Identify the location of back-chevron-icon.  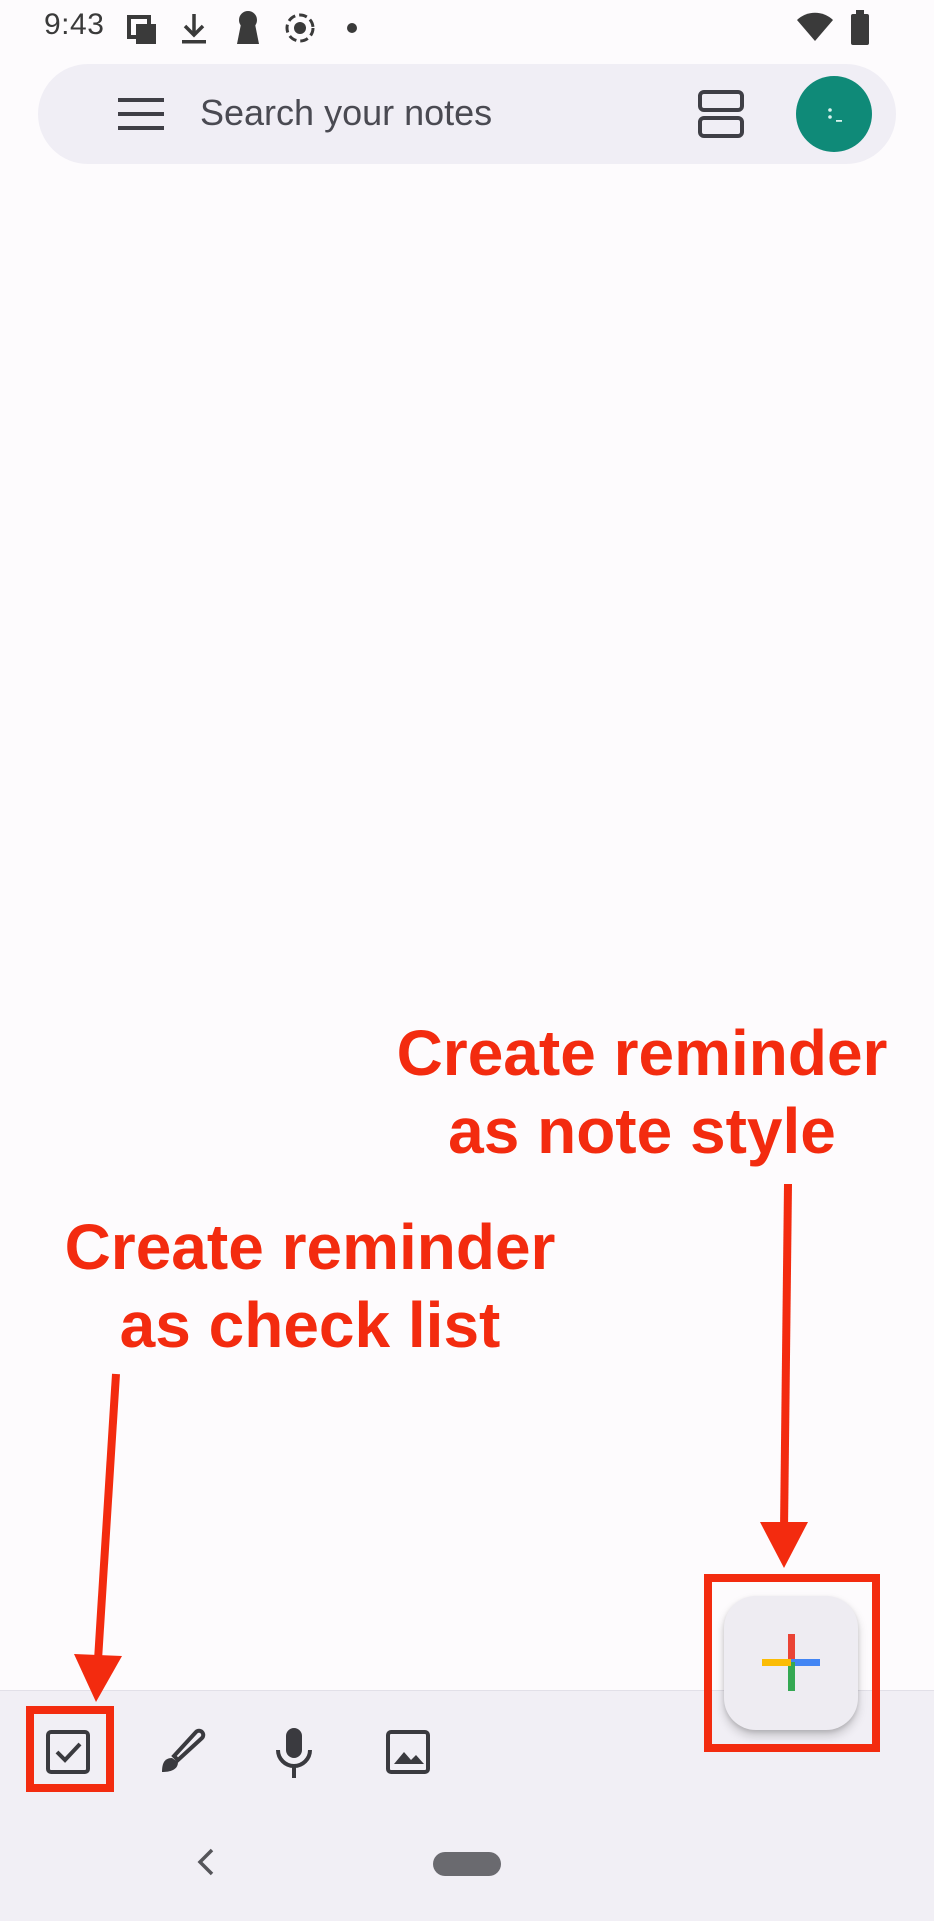
(207, 1862).